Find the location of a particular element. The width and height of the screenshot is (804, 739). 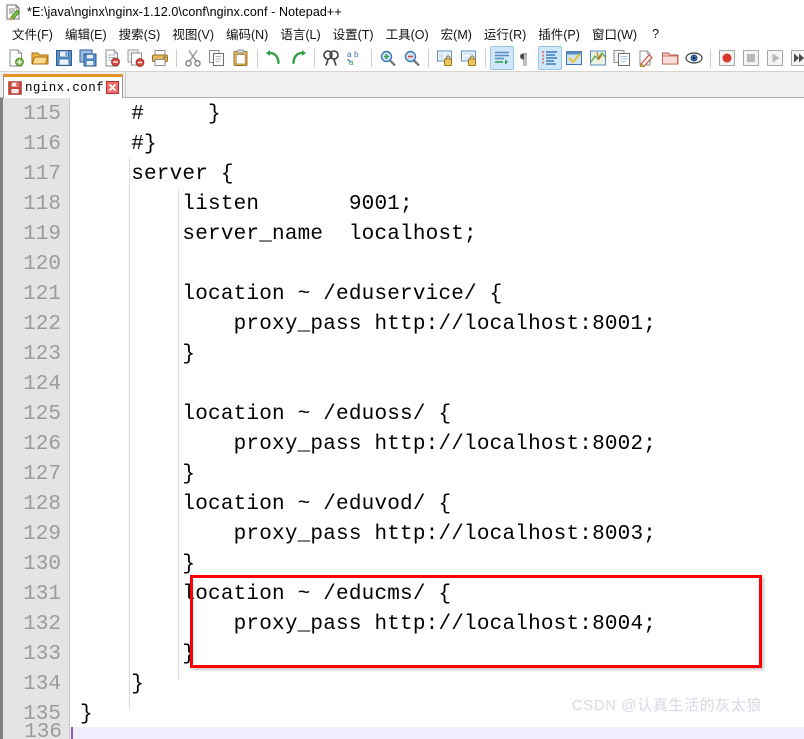

toolbar: aba ¶ is located at coordinates (402, 58).